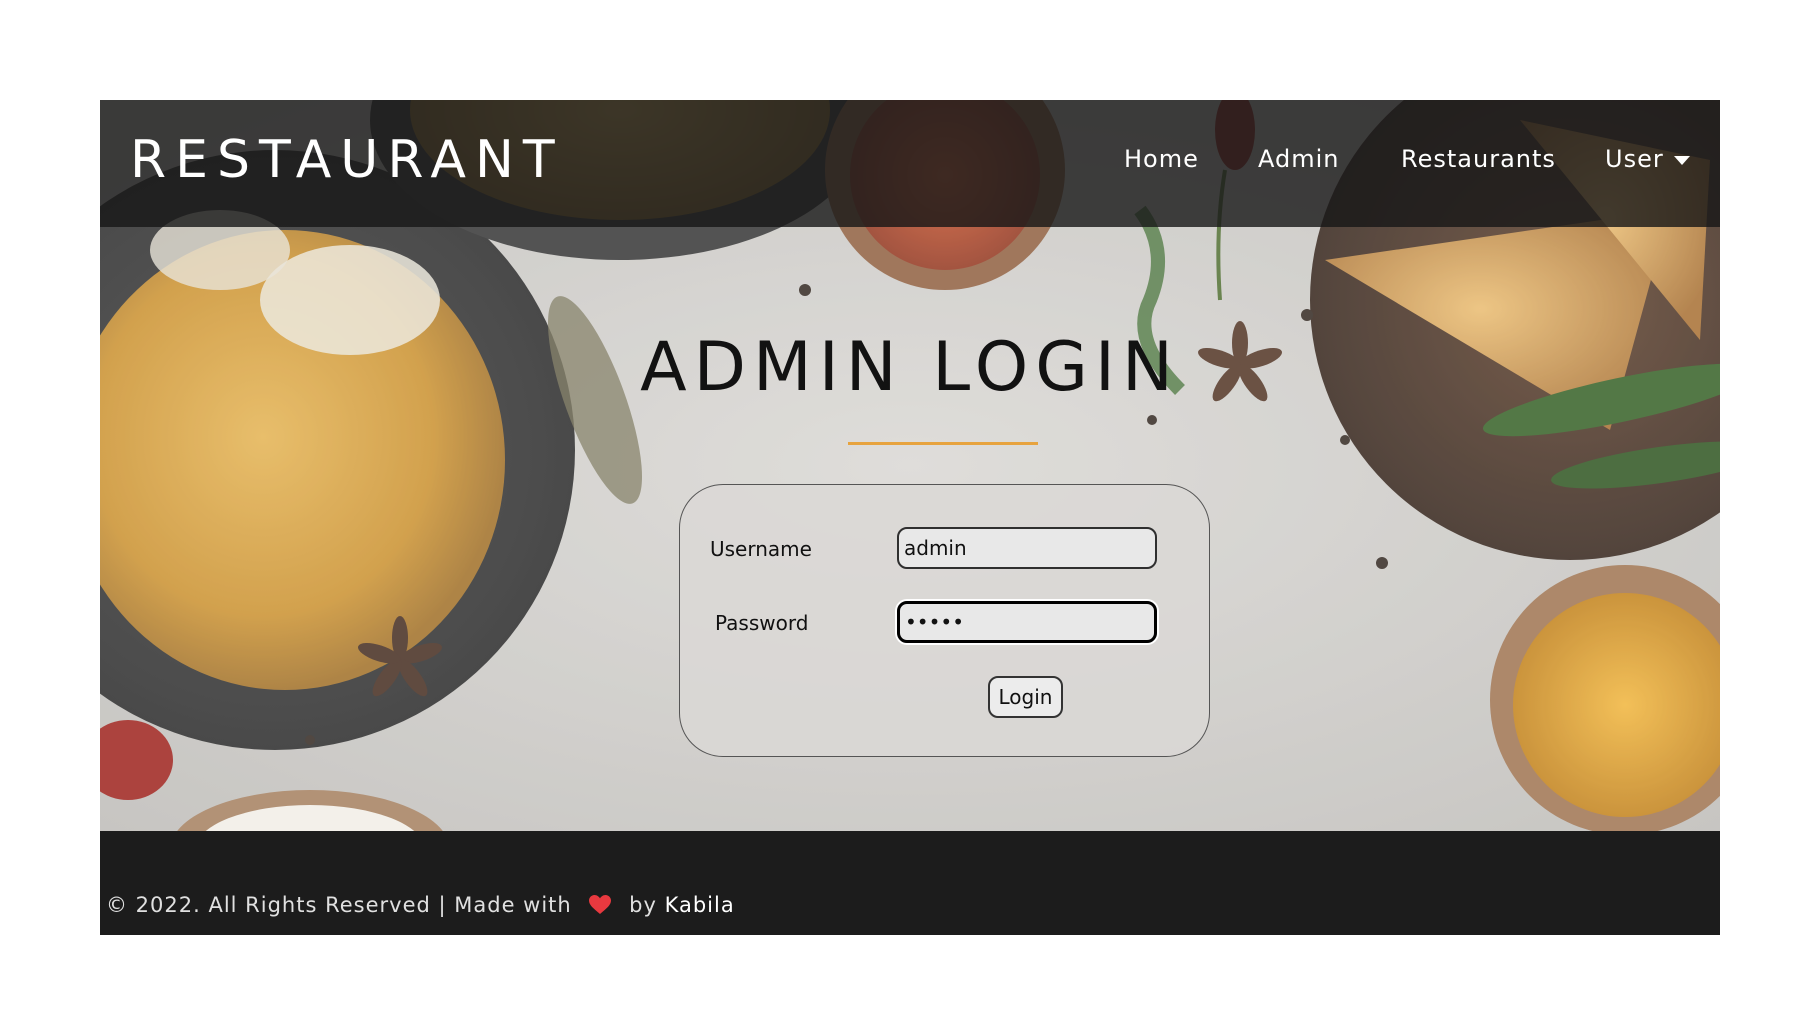 The image size is (1810, 1030). I want to click on login-form: Username Password Login, so click(944, 620).